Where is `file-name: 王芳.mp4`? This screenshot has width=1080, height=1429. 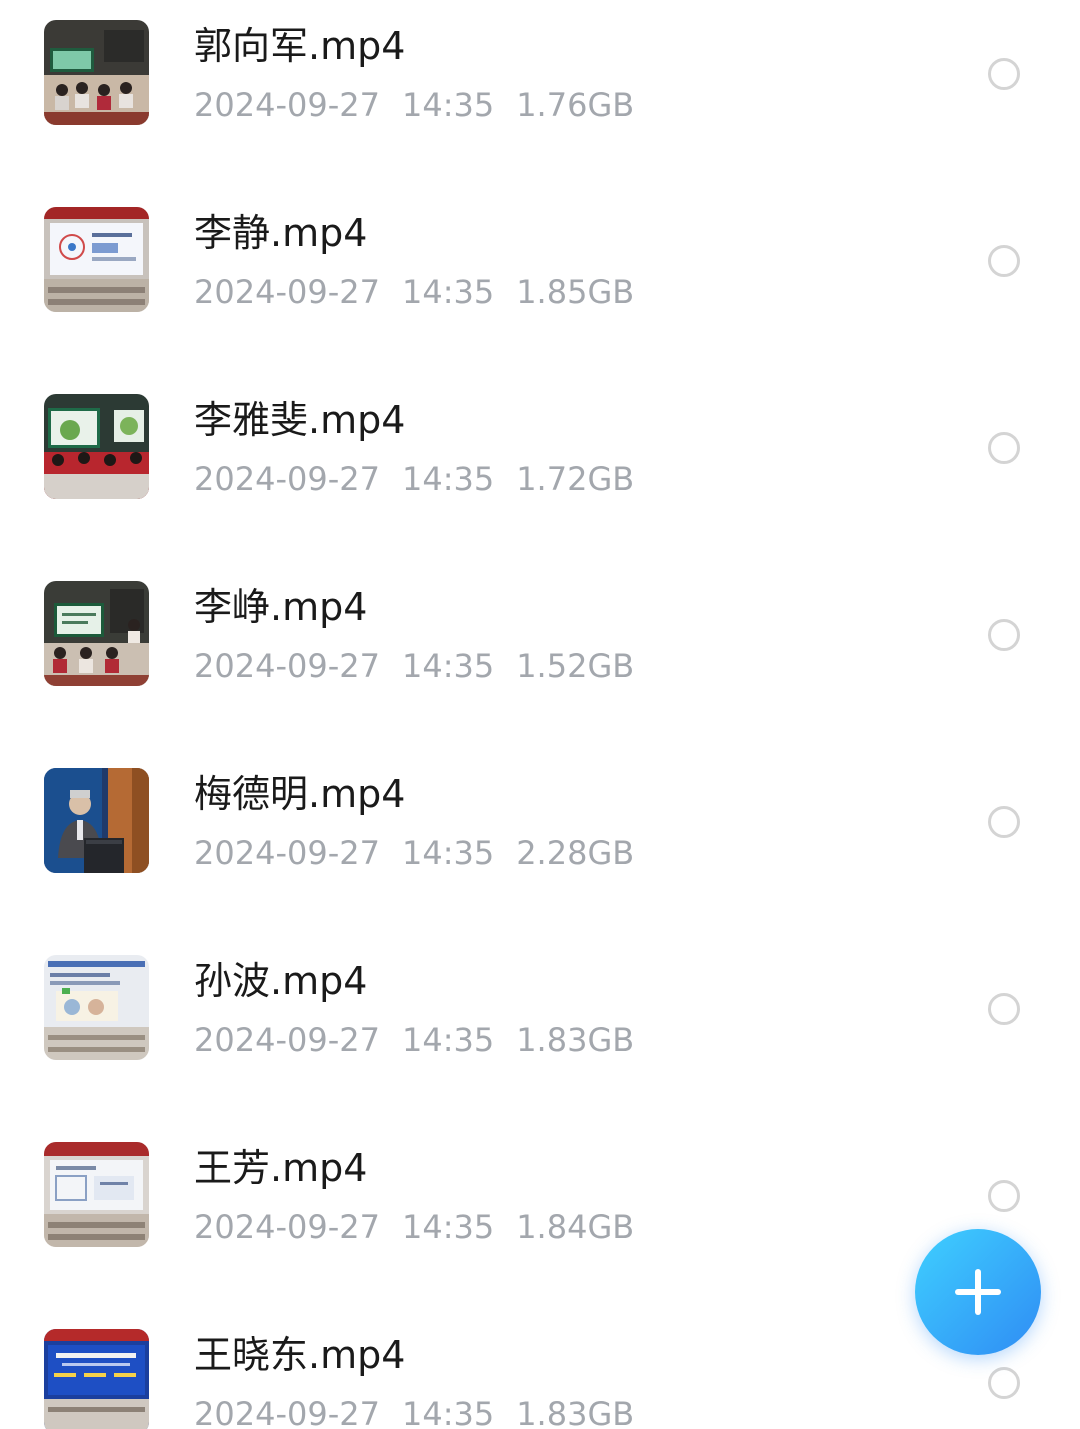 file-name: 王芳.mp4 is located at coordinates (281, 1168).